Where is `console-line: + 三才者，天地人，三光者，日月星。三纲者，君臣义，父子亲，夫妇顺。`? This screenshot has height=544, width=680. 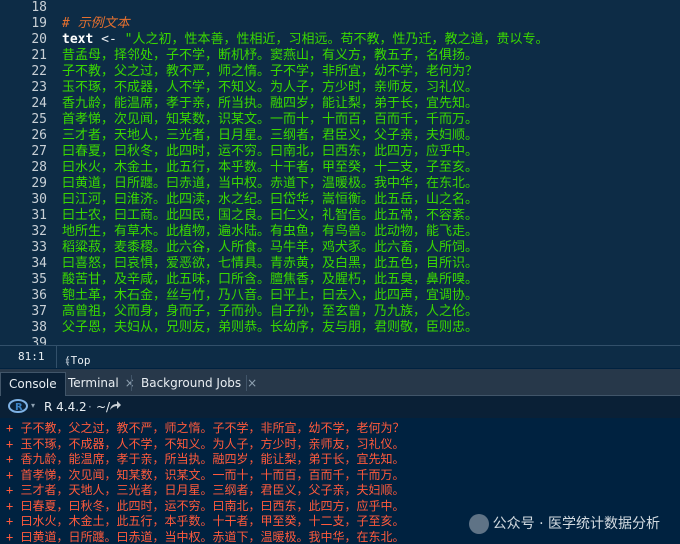 console-line: + 三才者，天地人，三光者，日月星。三纲者，君臣义，父子亲，夫妇顺。 is located at coordinates (205, 490).